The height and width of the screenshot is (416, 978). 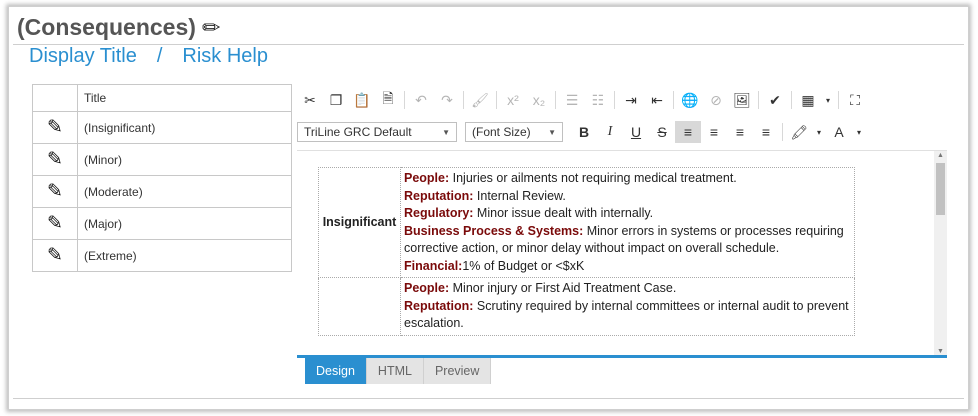 What do you see at coordinates (631, 100) in the screenshot?
I see `indent-icon: ⇥` at bounding box center [631, 100].